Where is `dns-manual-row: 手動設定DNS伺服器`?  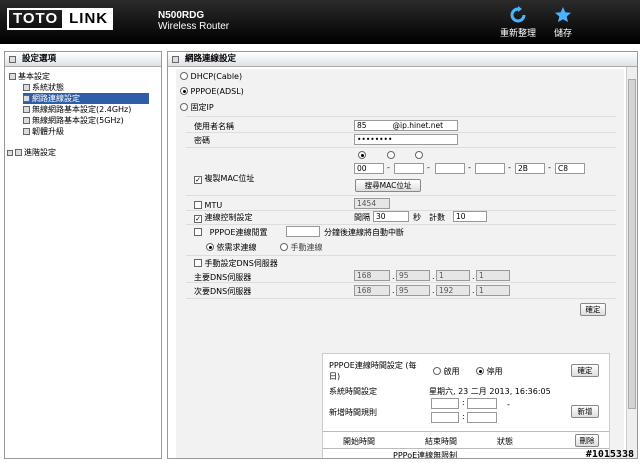
dns-manual-row: 手動設定DNS伺服器 is located at coordinates (236, 263).